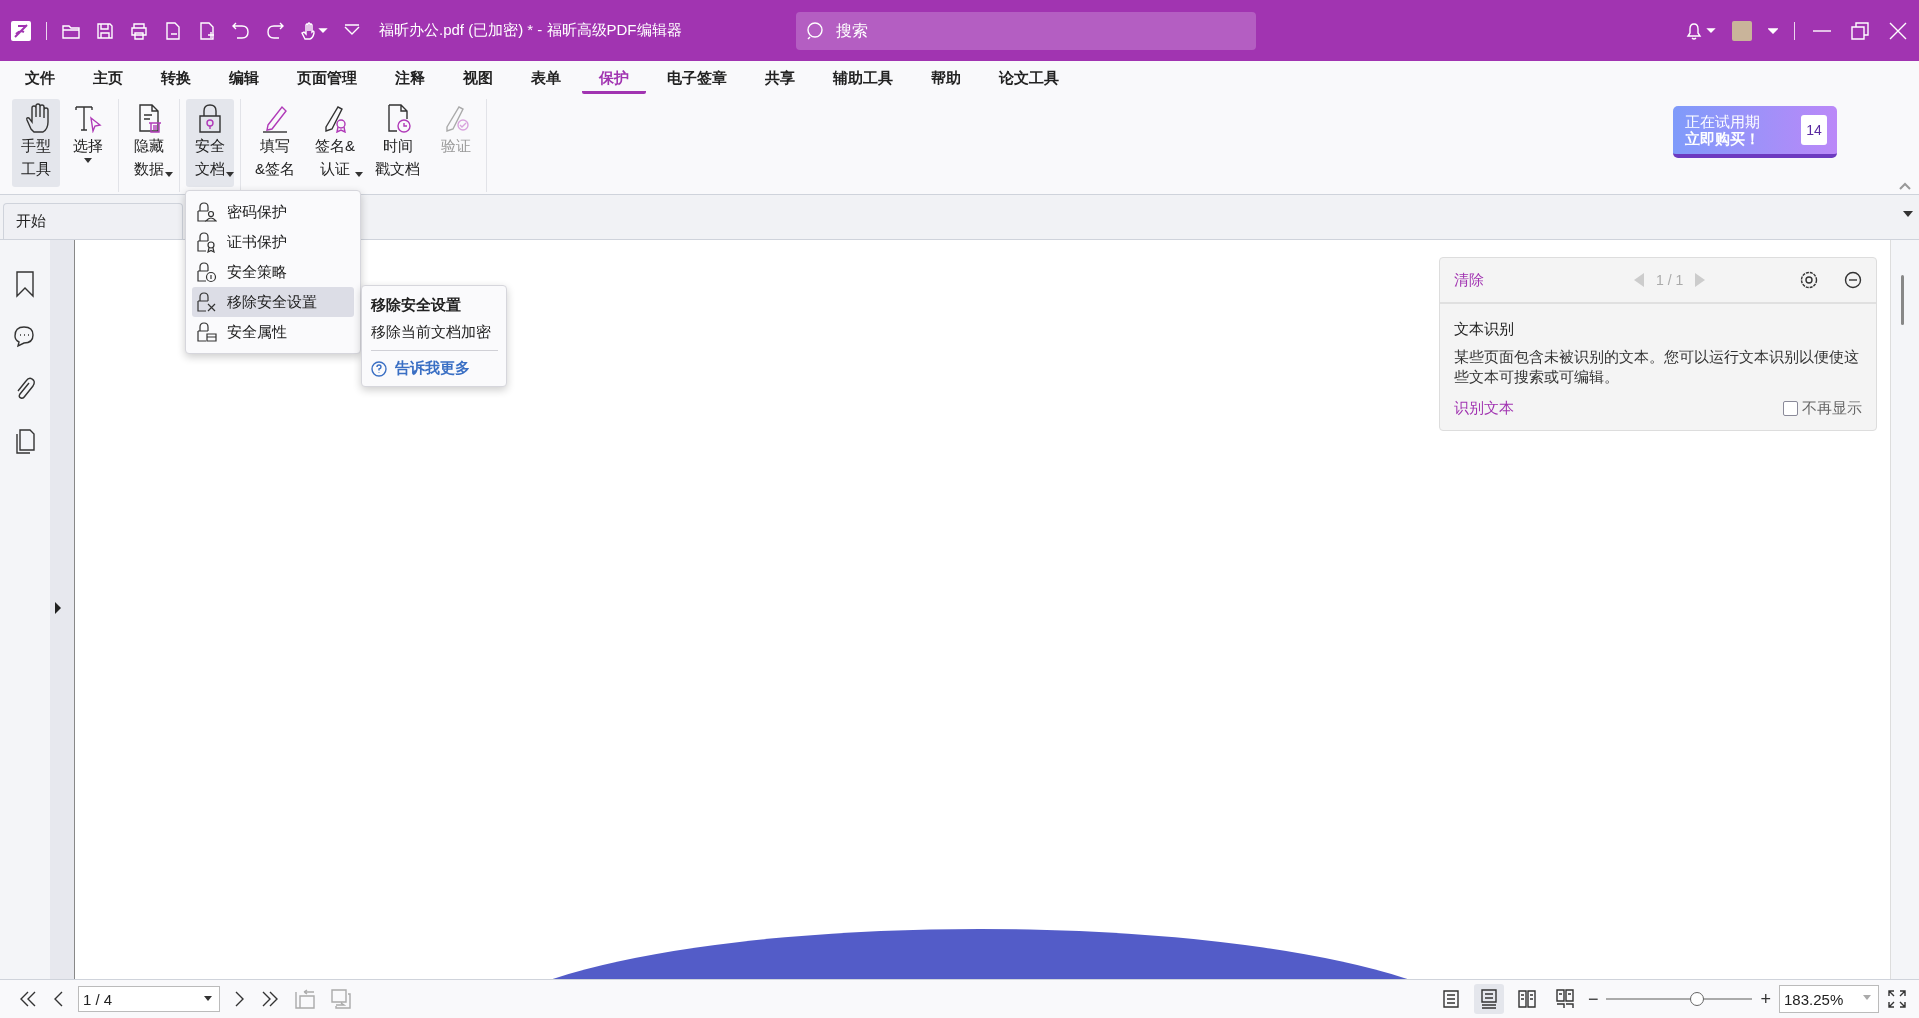 Image resolution: width=1919 pixels, height=1018 pixels. I want to click on expand-panel-icon, so click(58, 608).